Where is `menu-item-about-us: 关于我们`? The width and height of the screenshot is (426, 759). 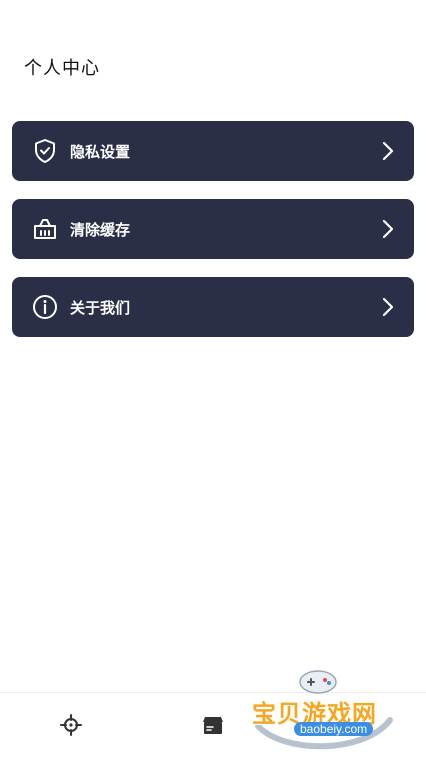 menu-item-about-us: 关于我们 is located at coordinates (213, 307).